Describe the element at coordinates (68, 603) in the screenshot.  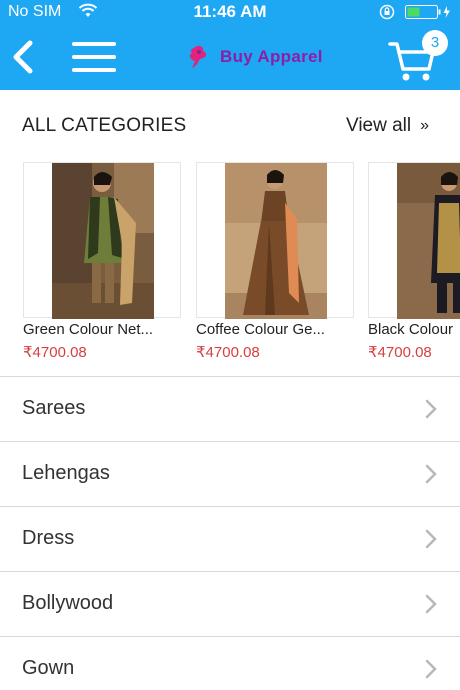
I see `category-label: Bollywood` at that location.